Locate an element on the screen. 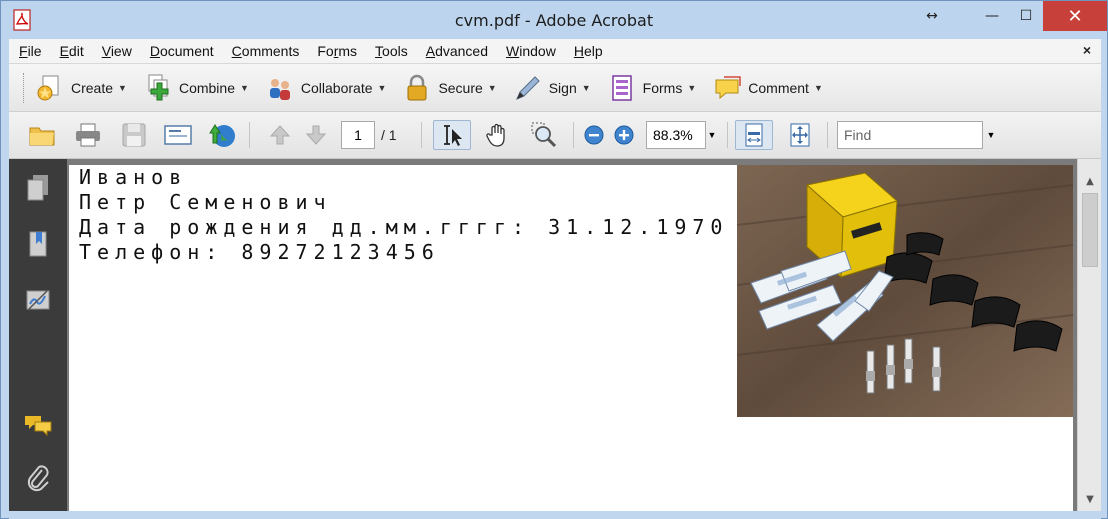 This screenshot has width=1108, height=519. pen-icon is located at coordinates (527, 87).